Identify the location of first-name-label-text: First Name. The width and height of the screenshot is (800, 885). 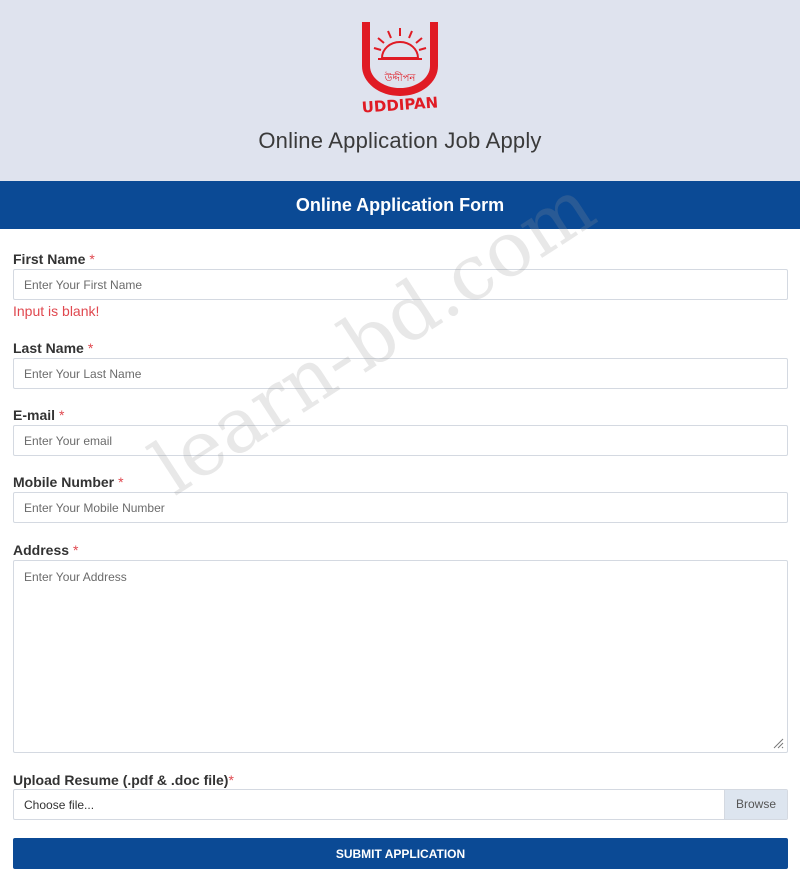
(49, 259).